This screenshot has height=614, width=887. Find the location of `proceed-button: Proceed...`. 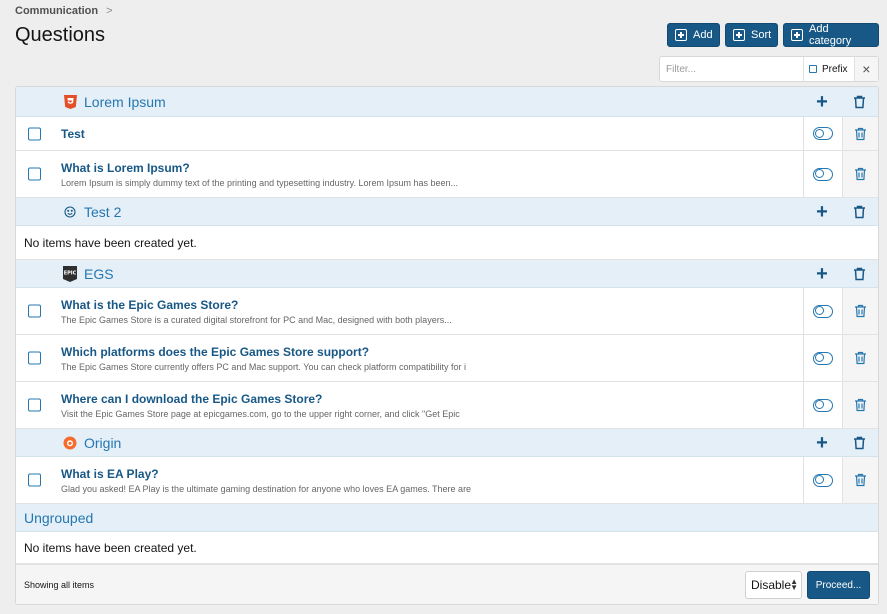

proceed-button: Proceed... is located at coordinates (838, 585).